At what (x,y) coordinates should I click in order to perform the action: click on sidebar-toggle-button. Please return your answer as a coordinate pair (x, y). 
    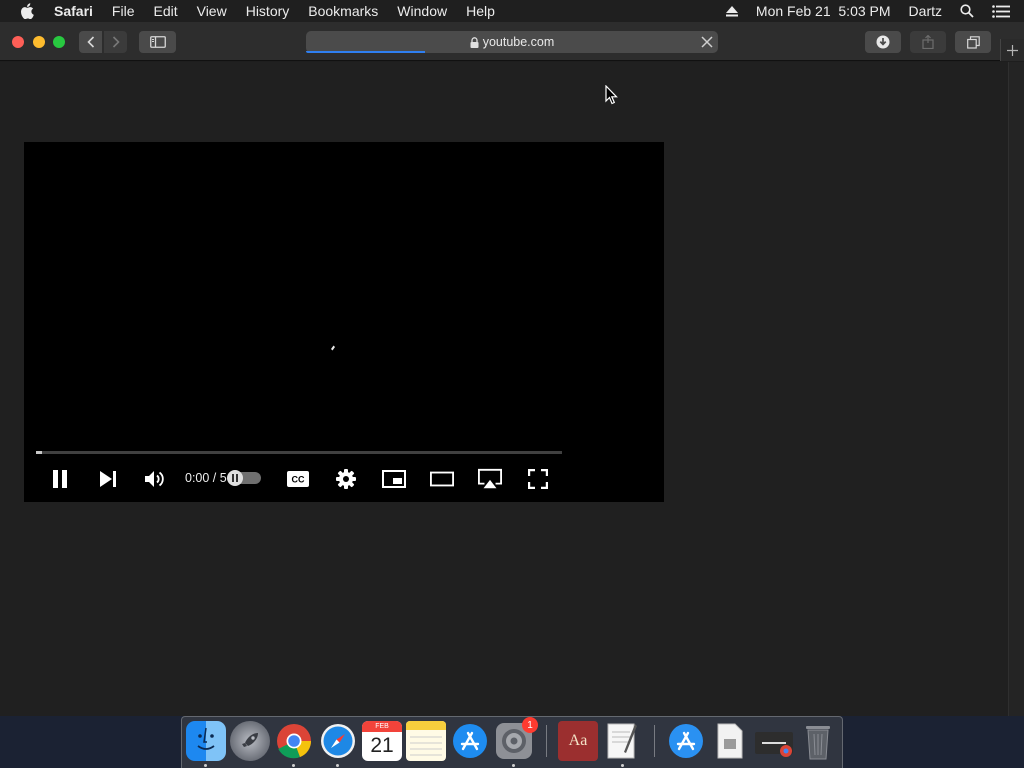
    Looking at the image, I should click on (157, 42).